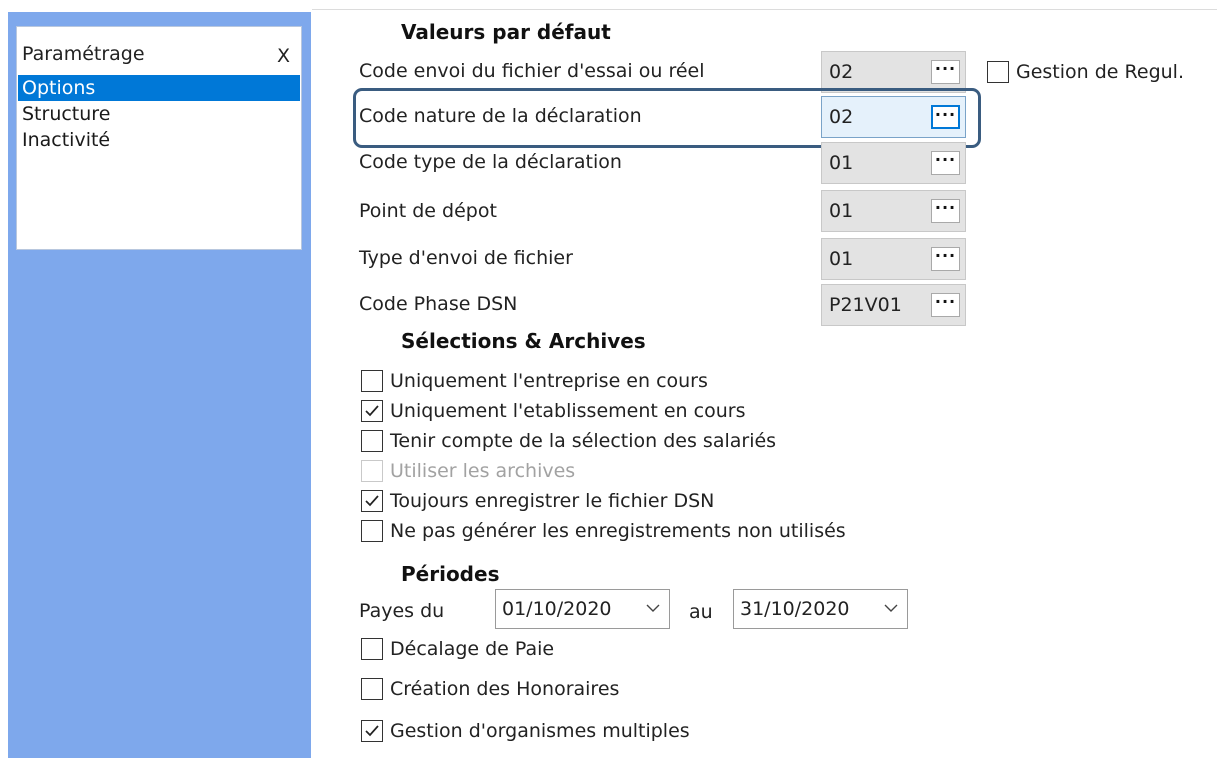 The height and width of the screenshot is (758, 1217). Describe the element at coordinates (893, 117) in the screenshot. I see `field-code-nature: 02 ···` at that location.